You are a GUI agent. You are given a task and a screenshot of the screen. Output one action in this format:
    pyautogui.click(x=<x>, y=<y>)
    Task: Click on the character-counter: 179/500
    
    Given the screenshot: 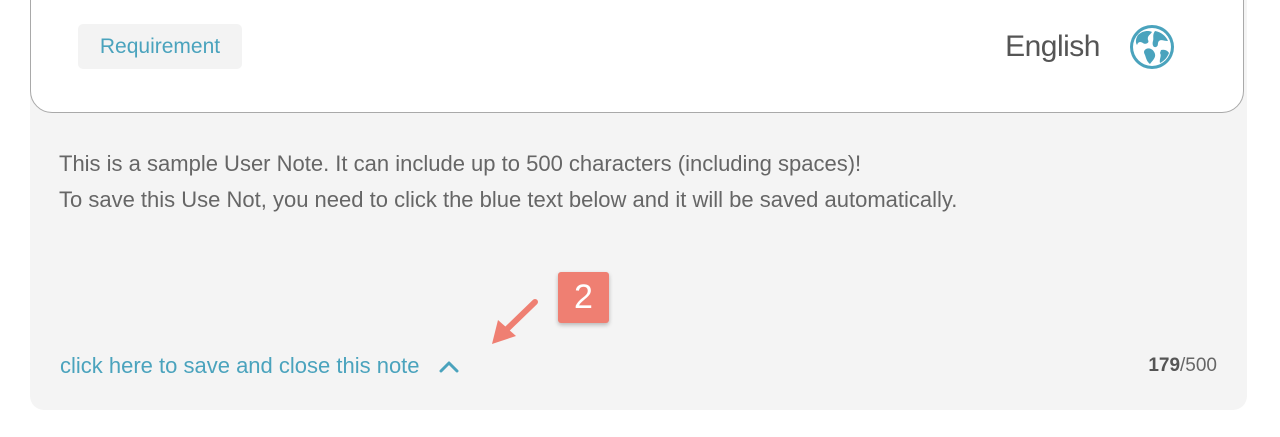 What is the action you would take?
    pyautogui.click(x=1182, y=366)
    